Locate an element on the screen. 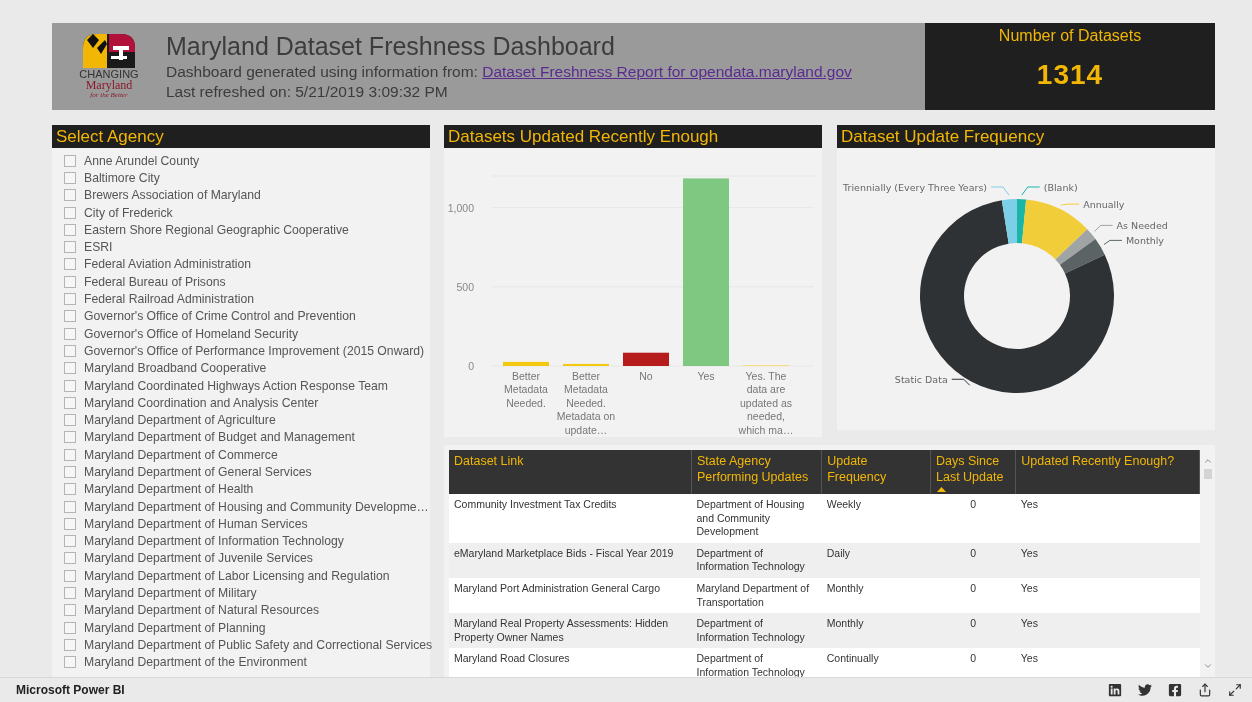 This screenshot has width=1252, height=702. scroll-down-icon is located at coordinates (1207, 666).